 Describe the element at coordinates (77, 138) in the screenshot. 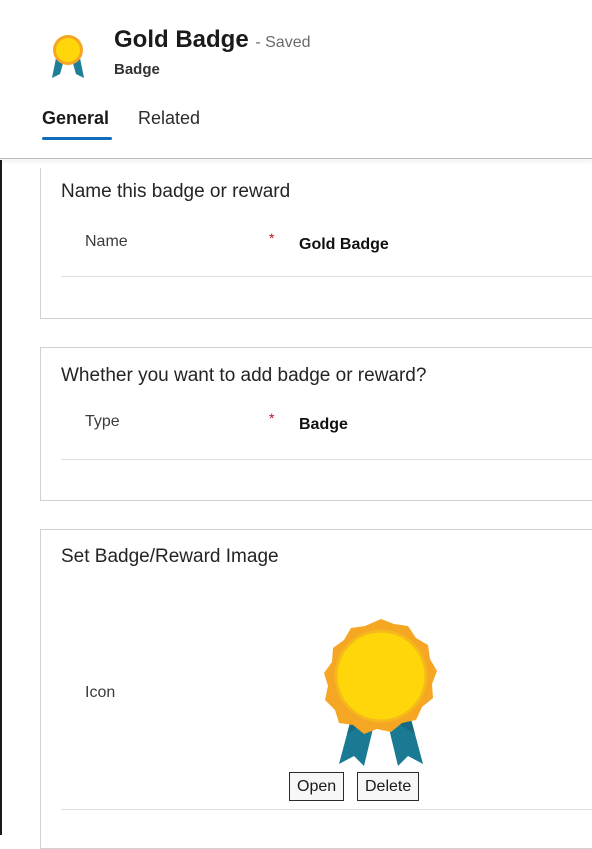

I see `selected-tab-indicator` at that location.